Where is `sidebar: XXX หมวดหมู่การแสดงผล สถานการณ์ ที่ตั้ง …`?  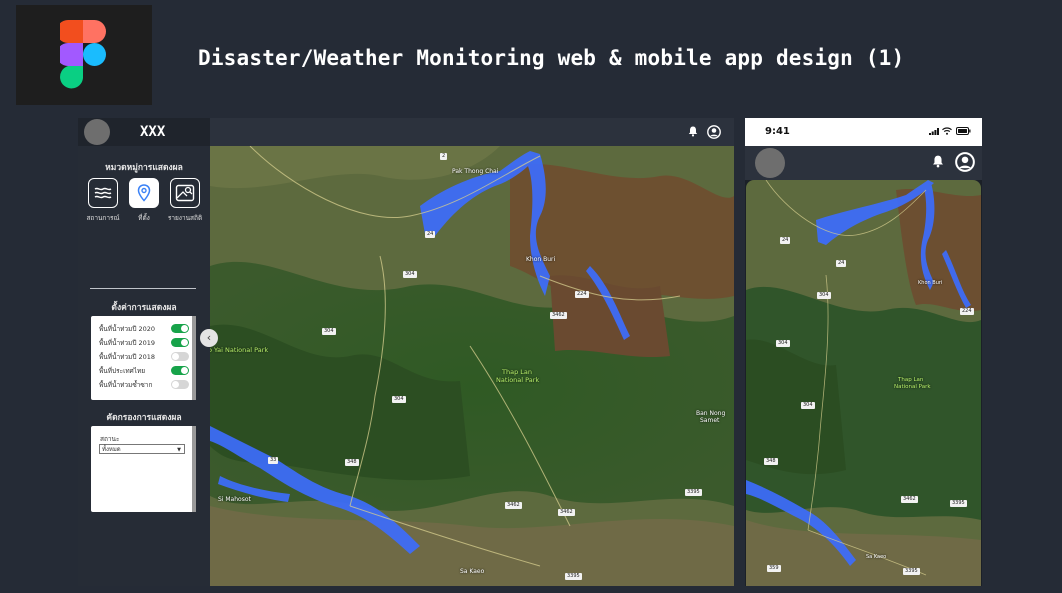
sidebar: XXX หมวดหมู่การแสดงผล สถานการณ์ ที่ตั้ง … is located at coordinates (144, 352).